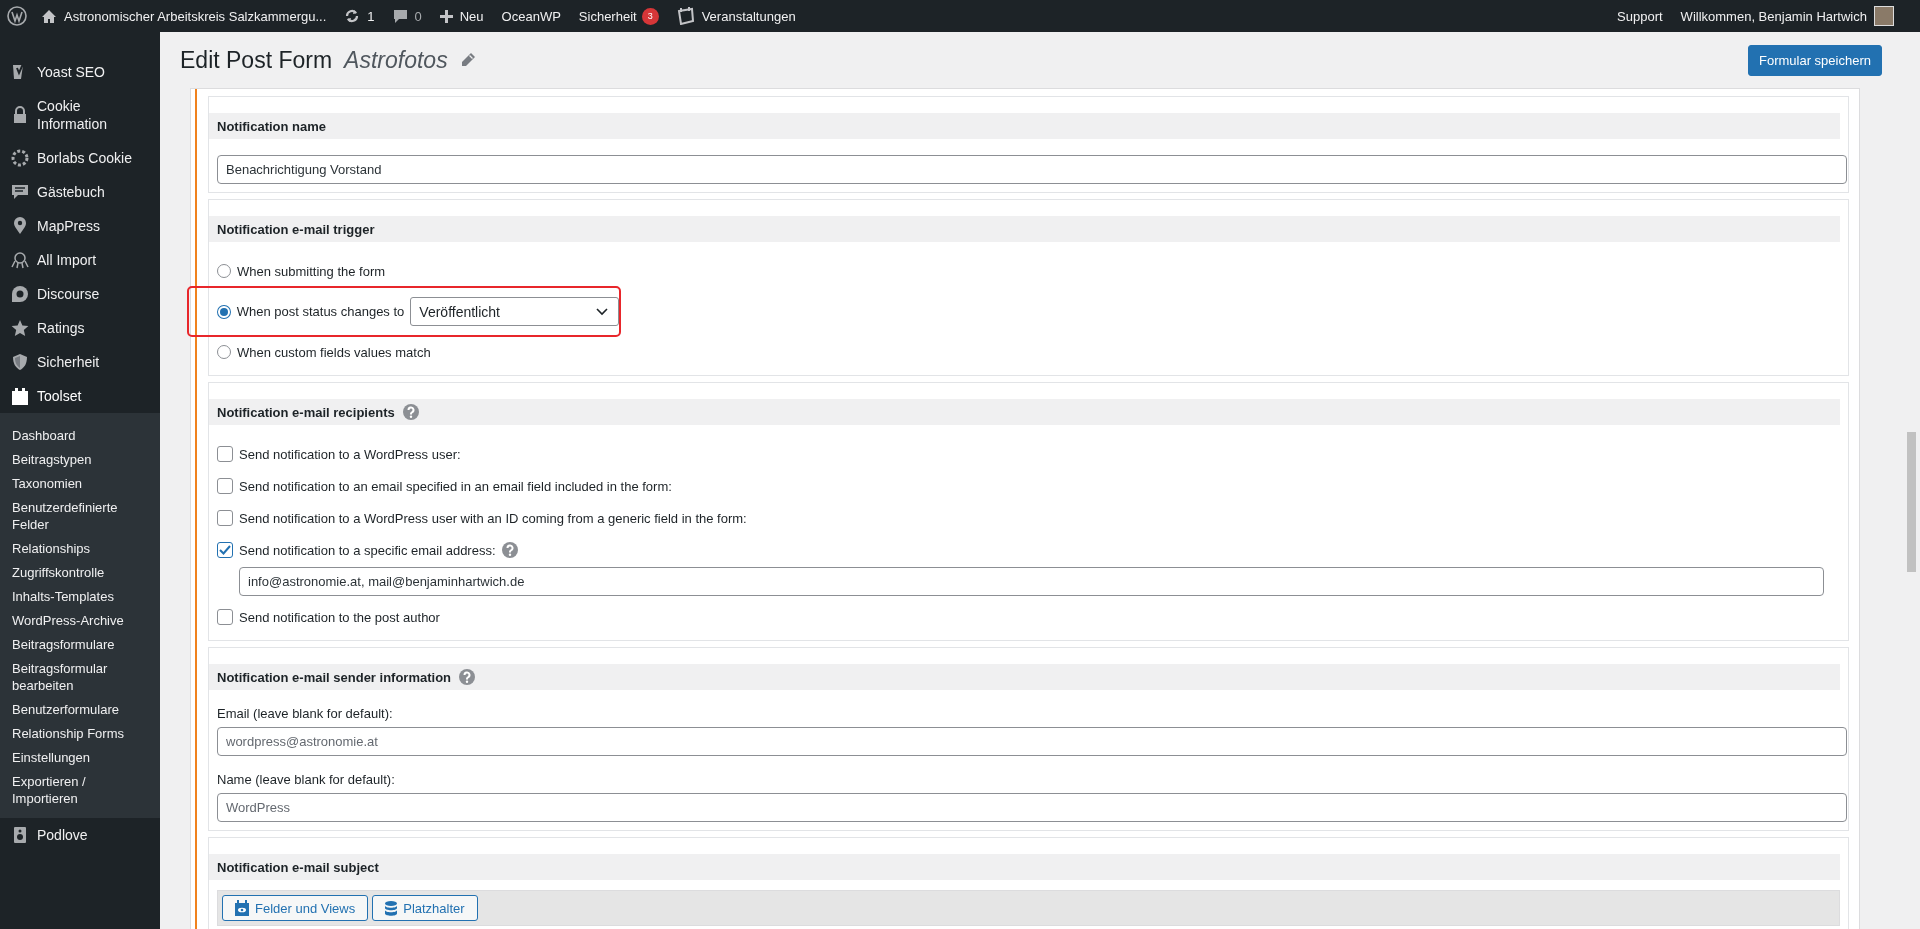  What do you see at coordinates (80, 72) in the screenshot?
I see `menu-item: Yoast SEO` at bounding box center [80, 72].